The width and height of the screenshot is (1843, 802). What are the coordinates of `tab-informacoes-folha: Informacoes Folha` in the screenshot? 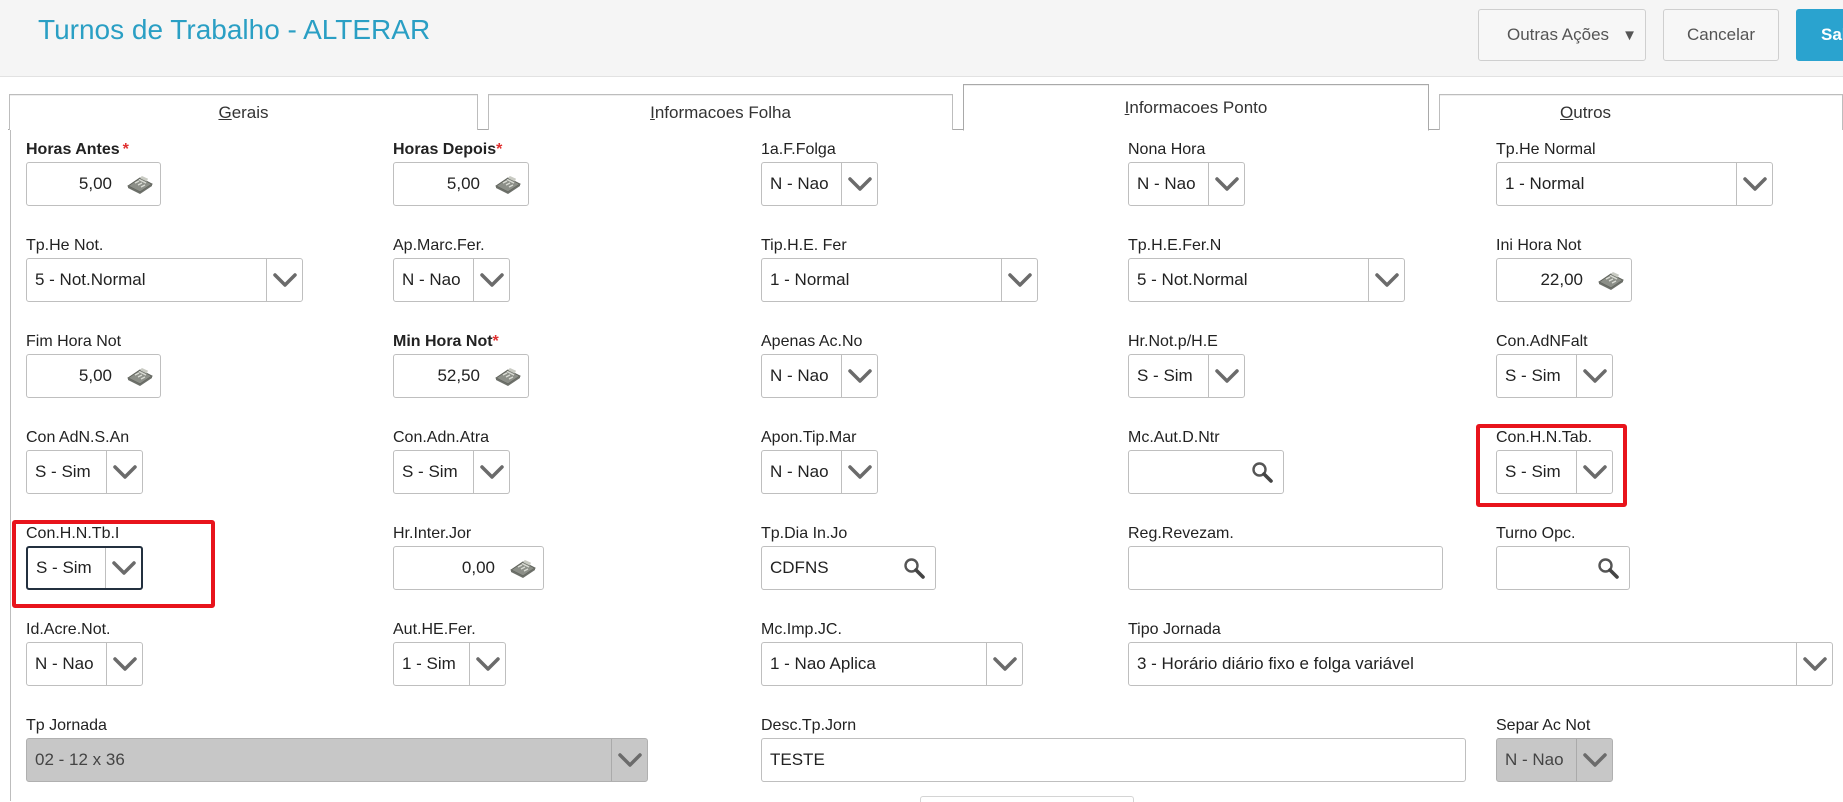 It's located at (720, 112).